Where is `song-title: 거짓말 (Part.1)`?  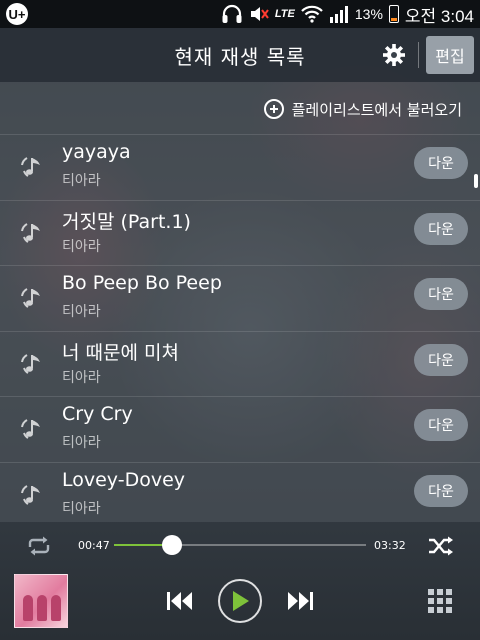
song-title: 거짓말 (Part.1) is located at coordinates (126, 221).